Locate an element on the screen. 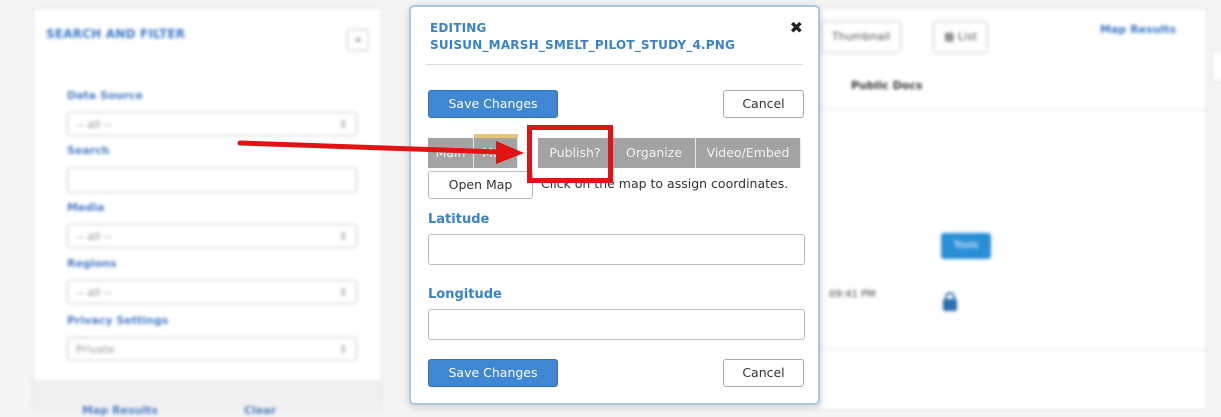 The width and height of the screenshot is (1221, 417). list-view-label: List is located at coordinates (967, 36).